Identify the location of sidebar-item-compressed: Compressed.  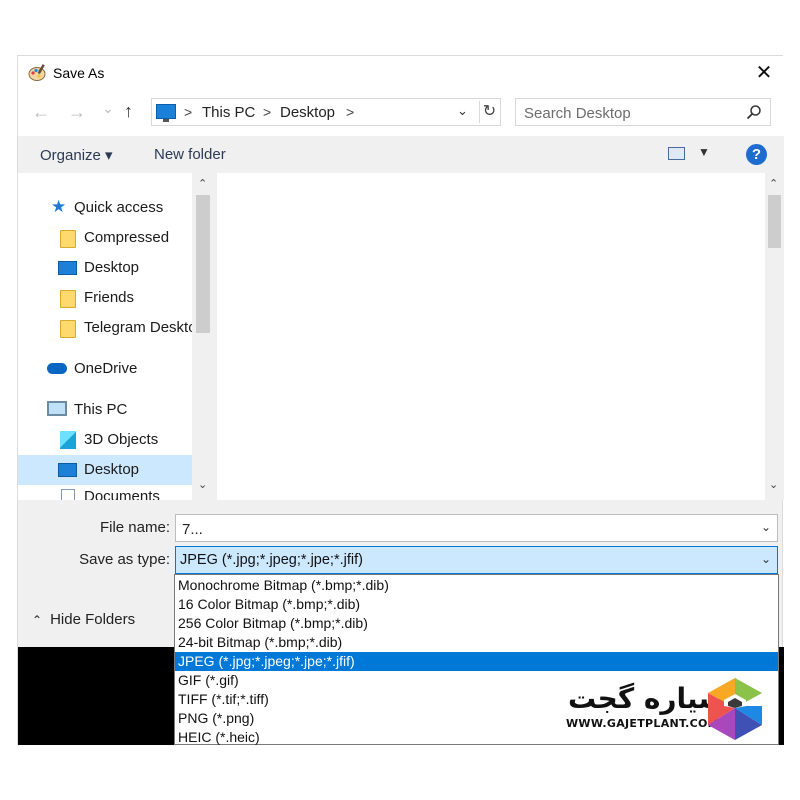
(105, 238).